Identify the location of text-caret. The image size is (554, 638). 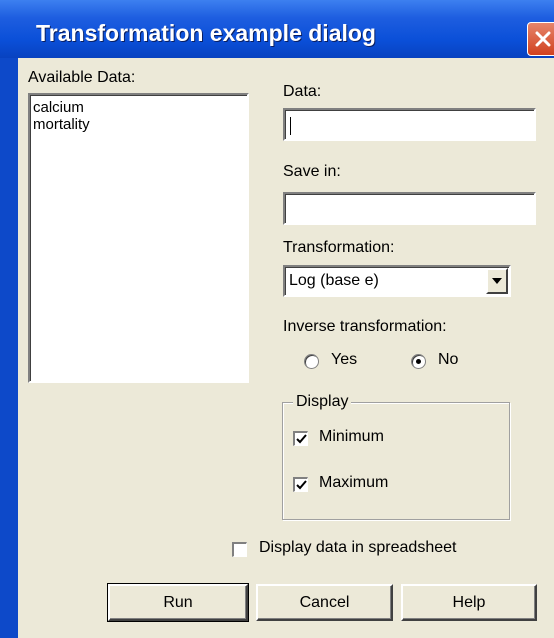
(290, 126).